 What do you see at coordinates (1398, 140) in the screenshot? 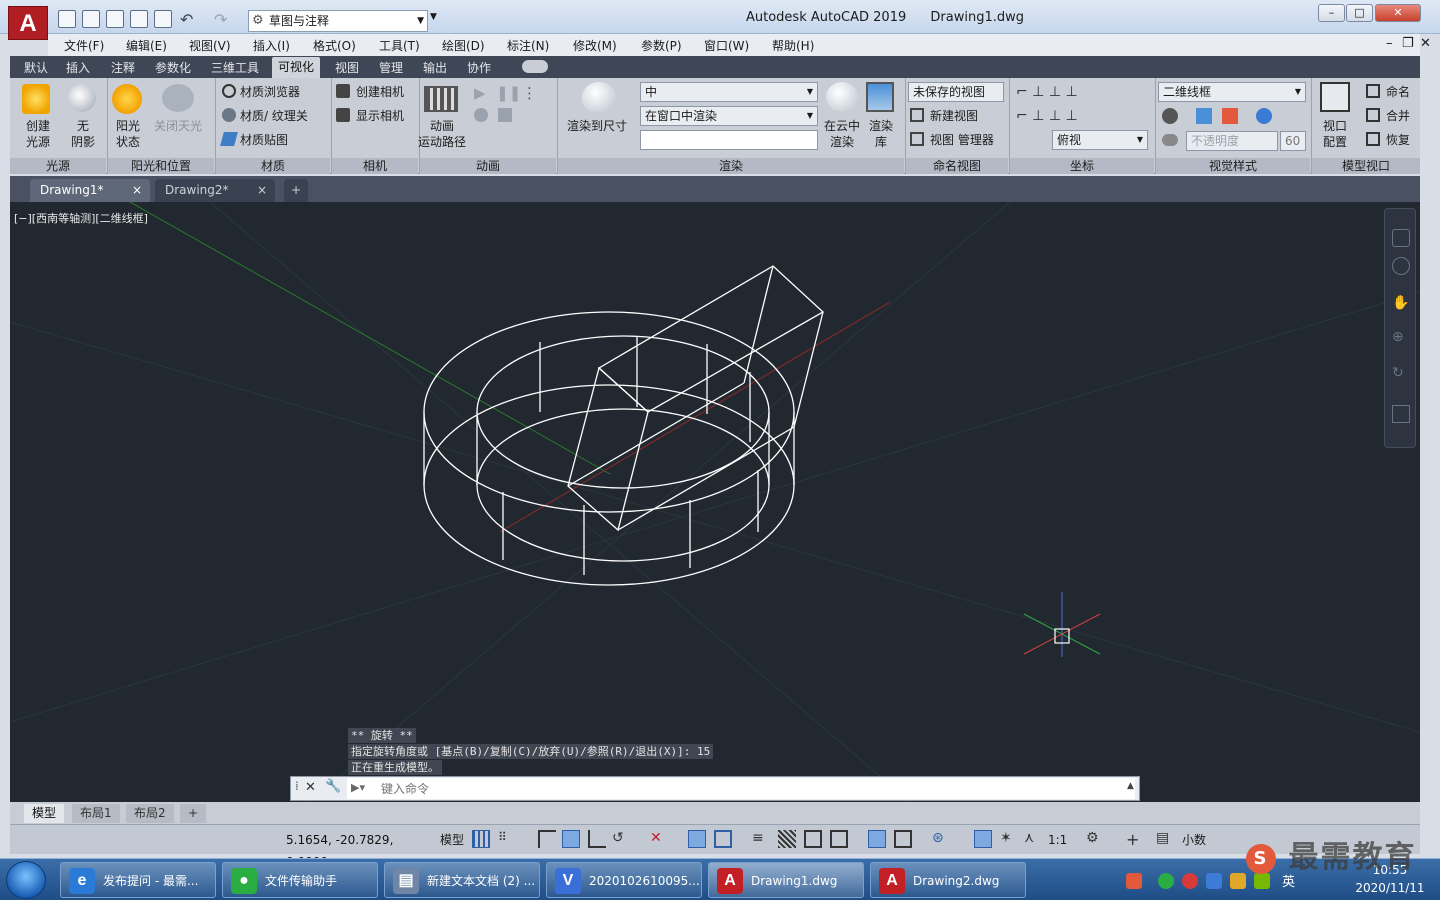
I see `restore-viewport-button: 恢复` at bounding box center [1398, 140].